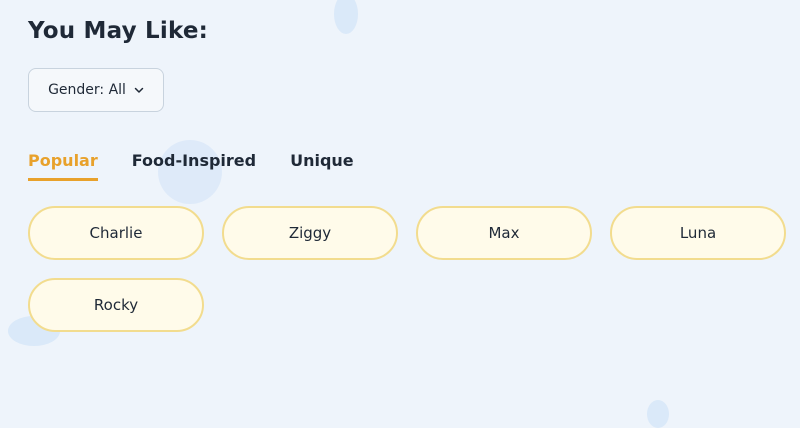  I want to click on name-chip-max: Max, so click(504, 233).